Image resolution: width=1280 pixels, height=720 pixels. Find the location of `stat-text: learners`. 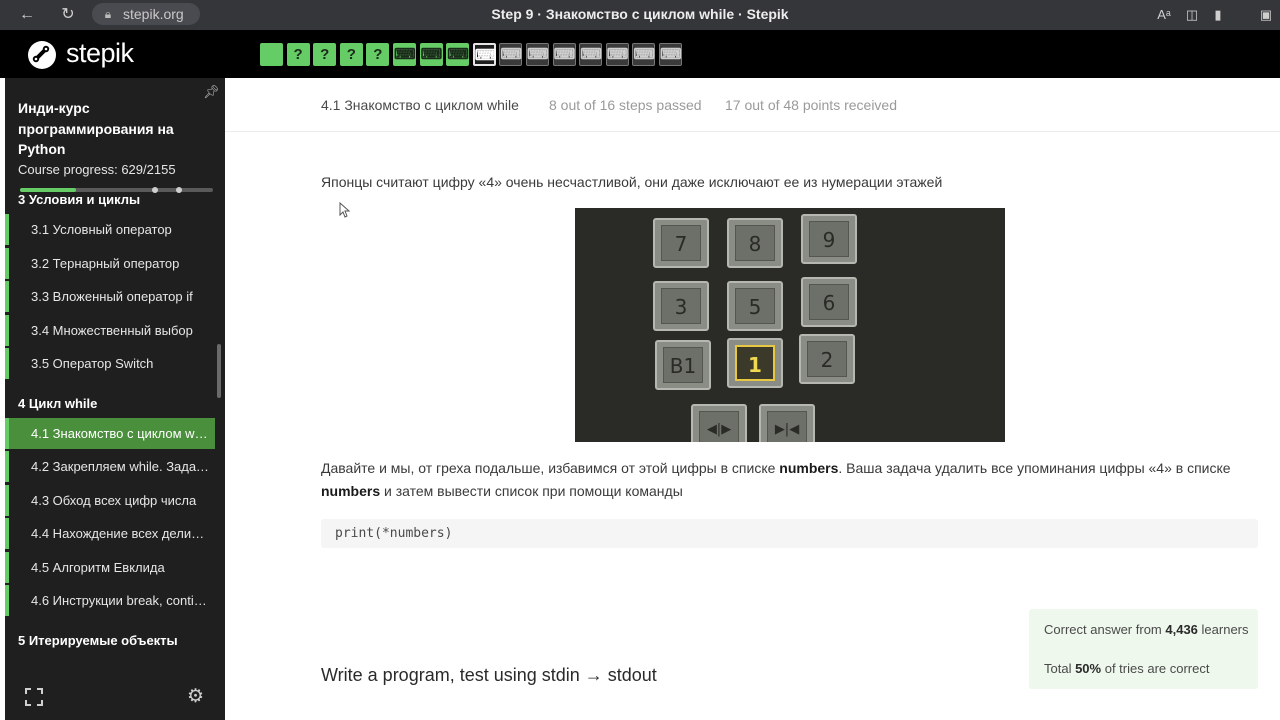

stat-text: learners is located at coordinates (1223, 629).